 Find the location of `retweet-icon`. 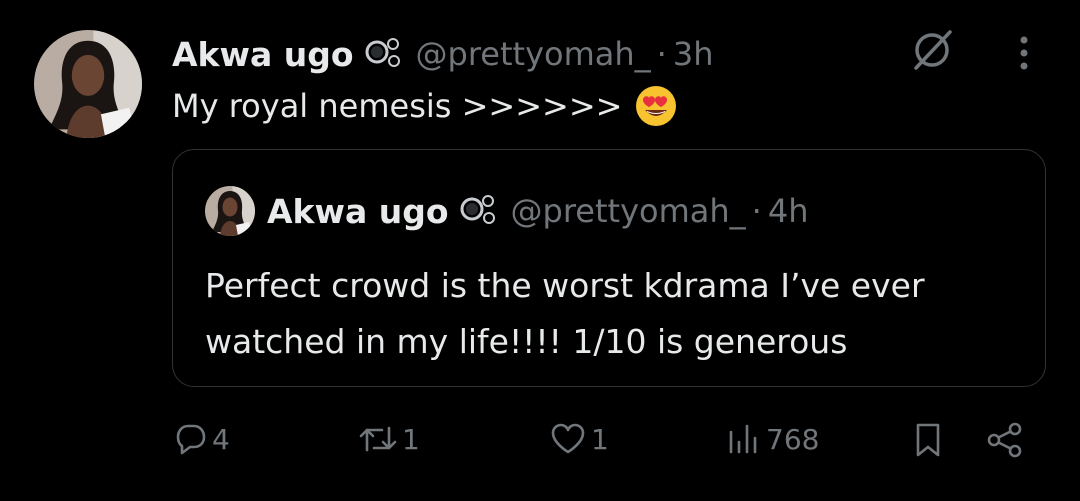

retweet-icon is located at coordinates (378, 439).